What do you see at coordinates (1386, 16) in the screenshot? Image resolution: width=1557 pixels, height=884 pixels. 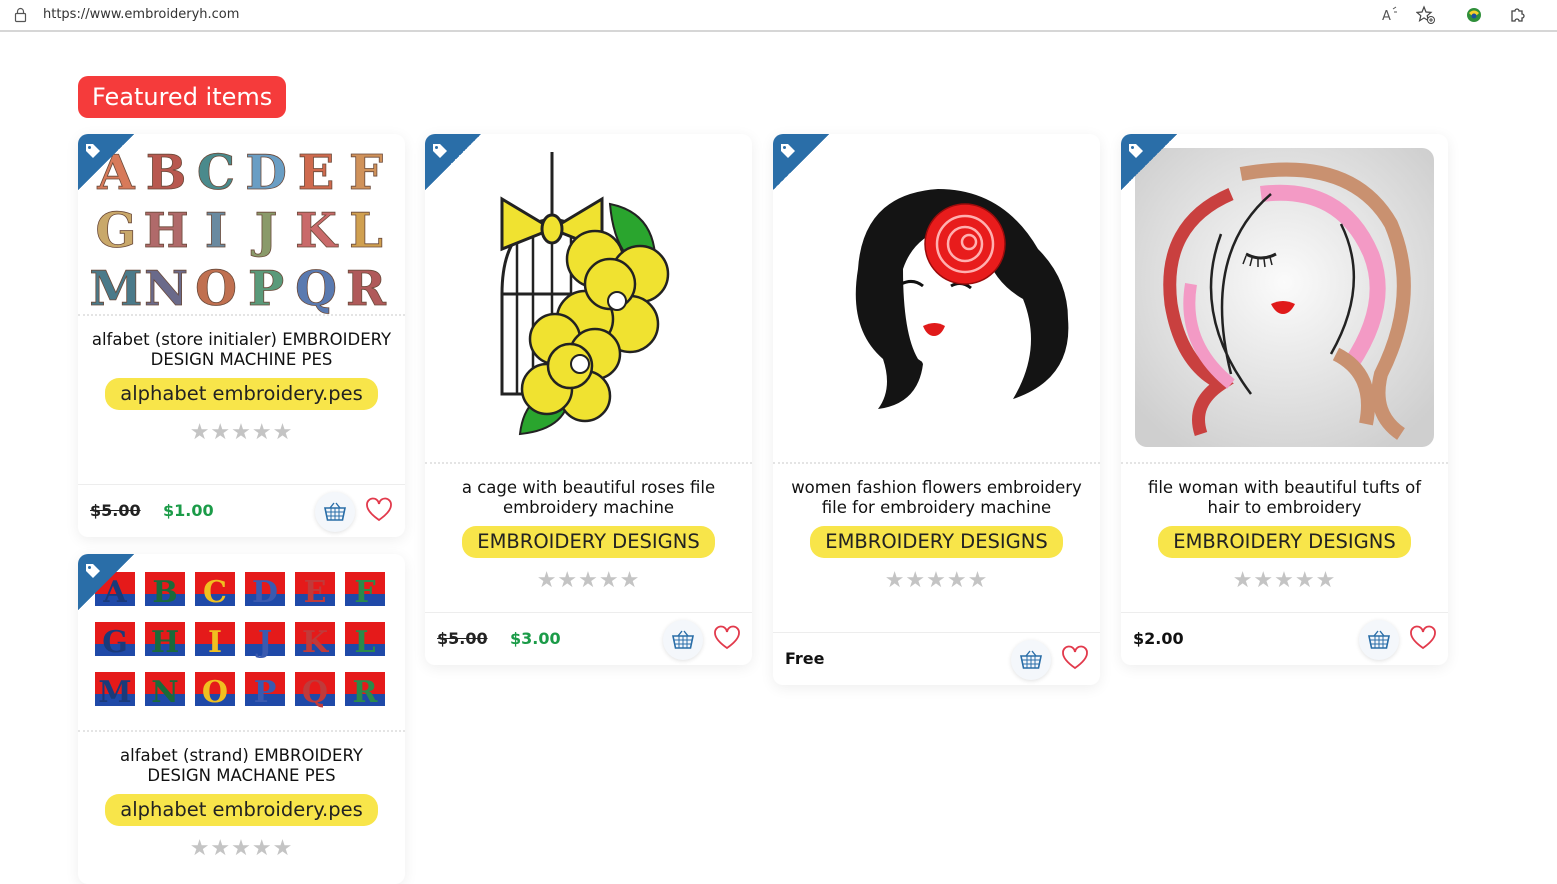 I see `svg-text: A` at bounding box center [1386, 16].